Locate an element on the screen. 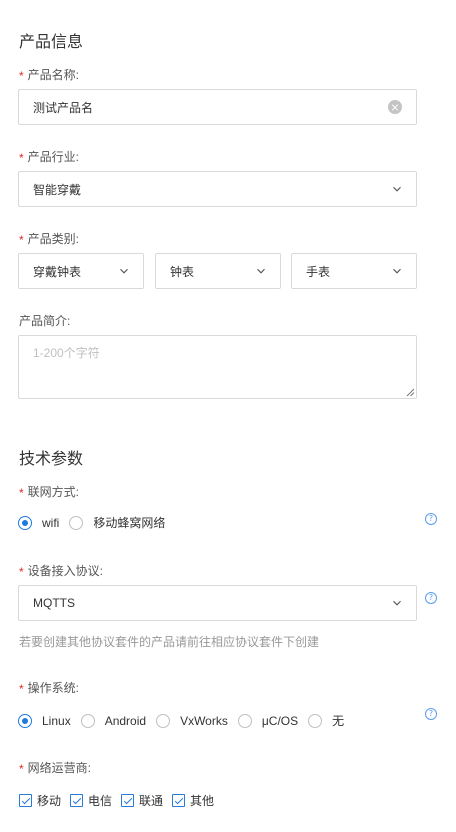  radio-option-android: Android is located at coordinates (113, 720).